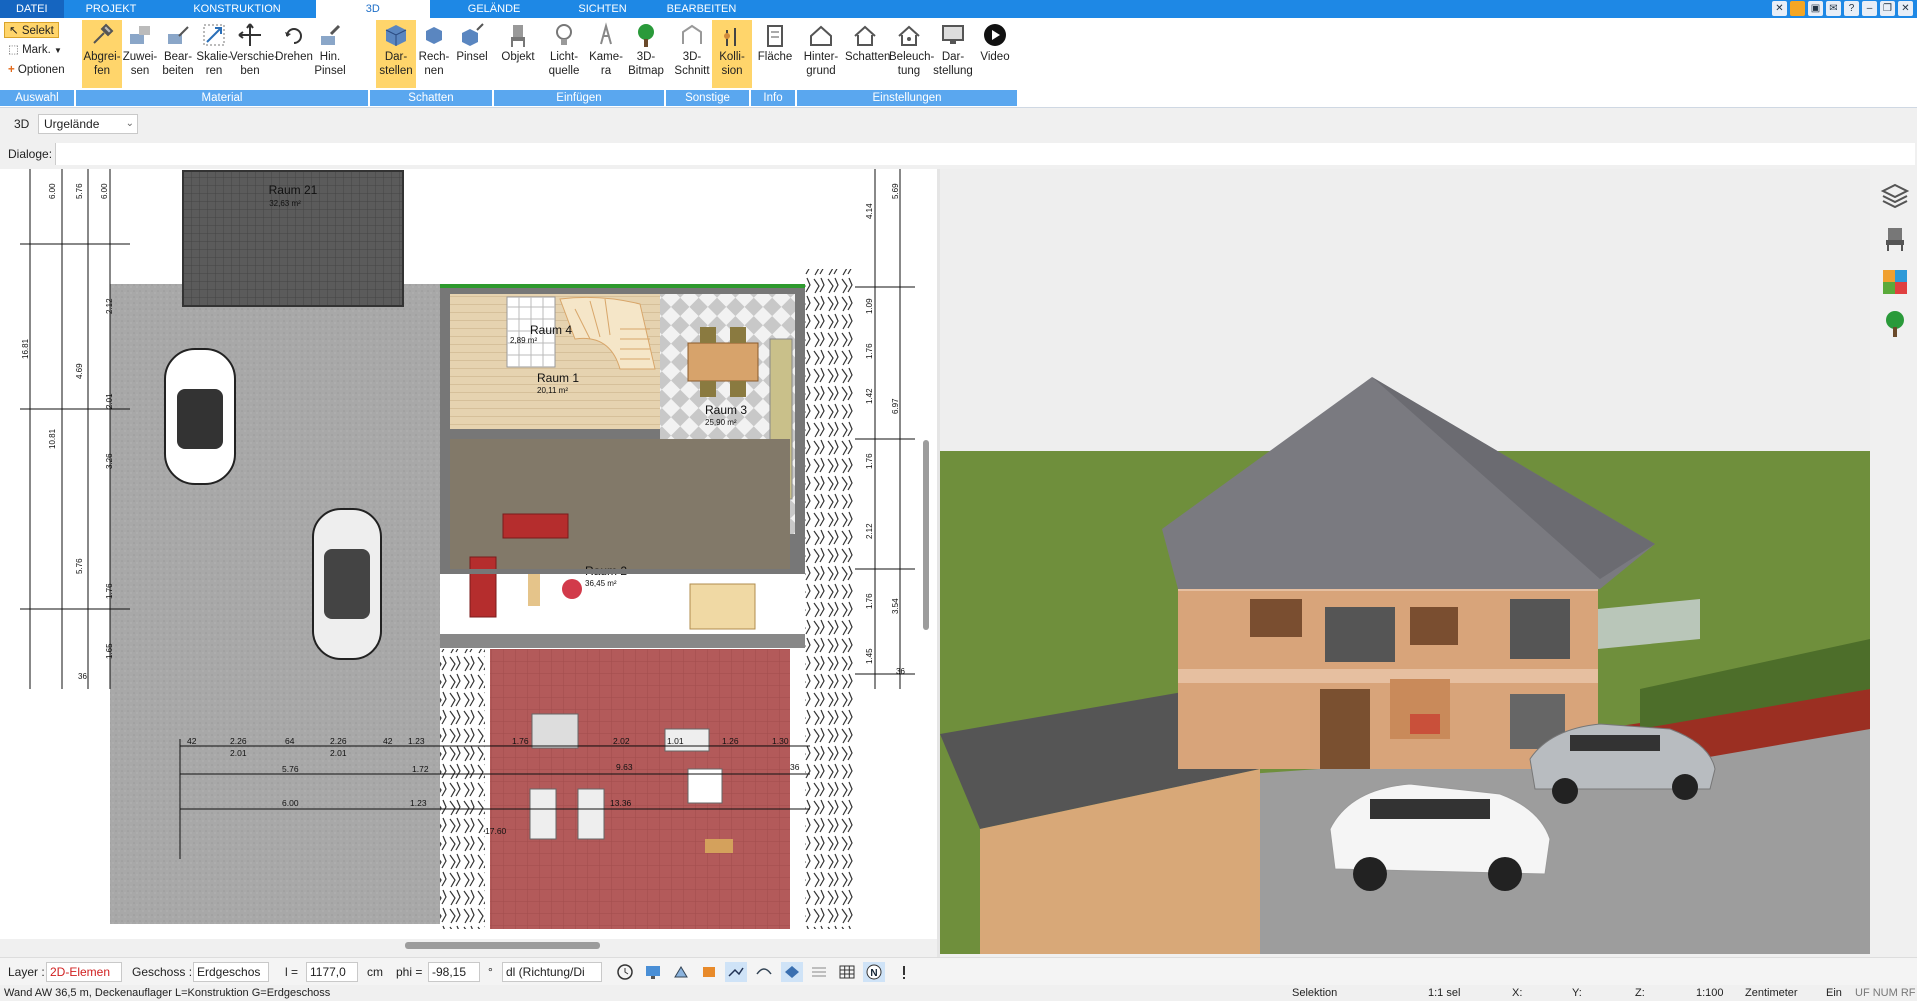  What do you see at coordinates (904, 972) in the screenshot?
I see `more-icon` at bounding box center [904, 972].